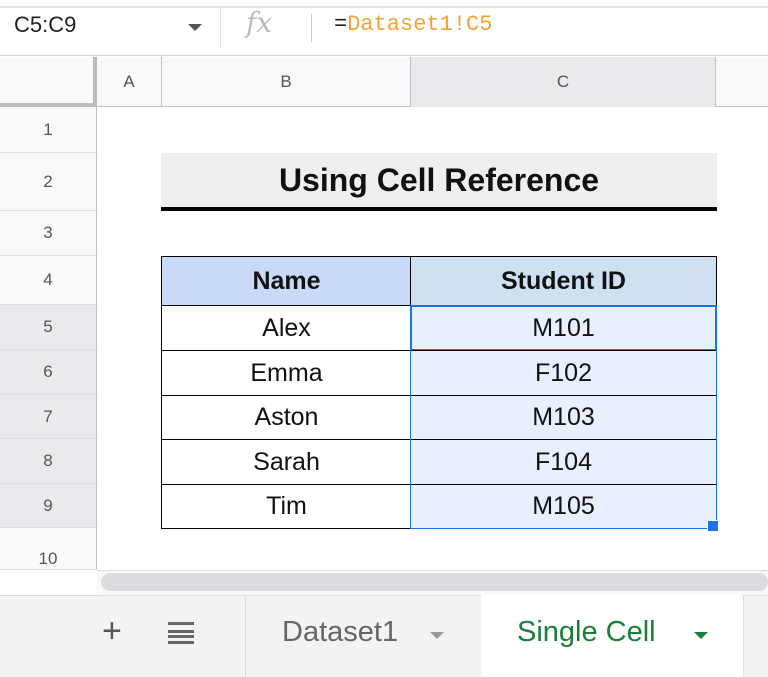  What do you see at coordinates (286, 82) in the screenshot?
I see `column-header-b: B` at bounding box center [286, 82].